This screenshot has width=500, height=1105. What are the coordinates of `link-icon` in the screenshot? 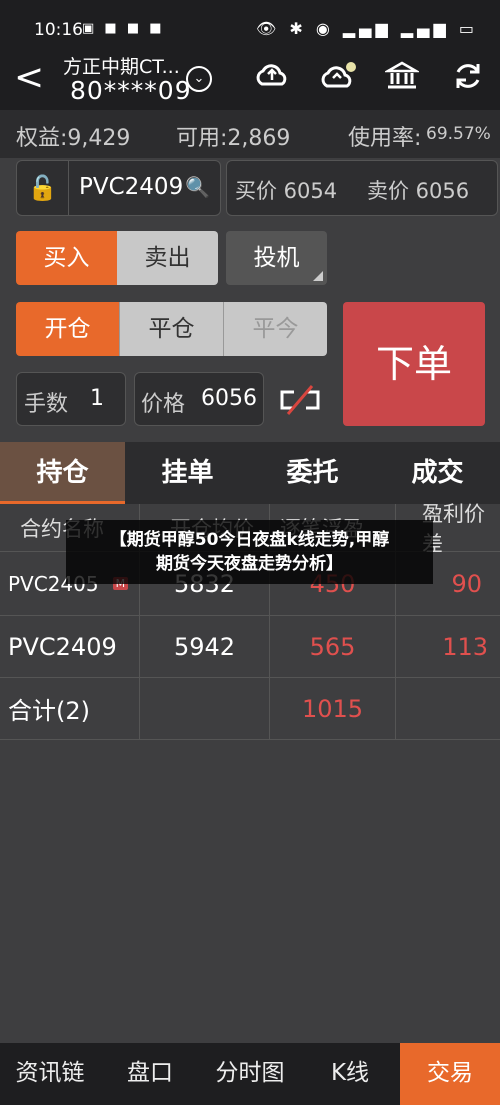 It's located at (300, 400).